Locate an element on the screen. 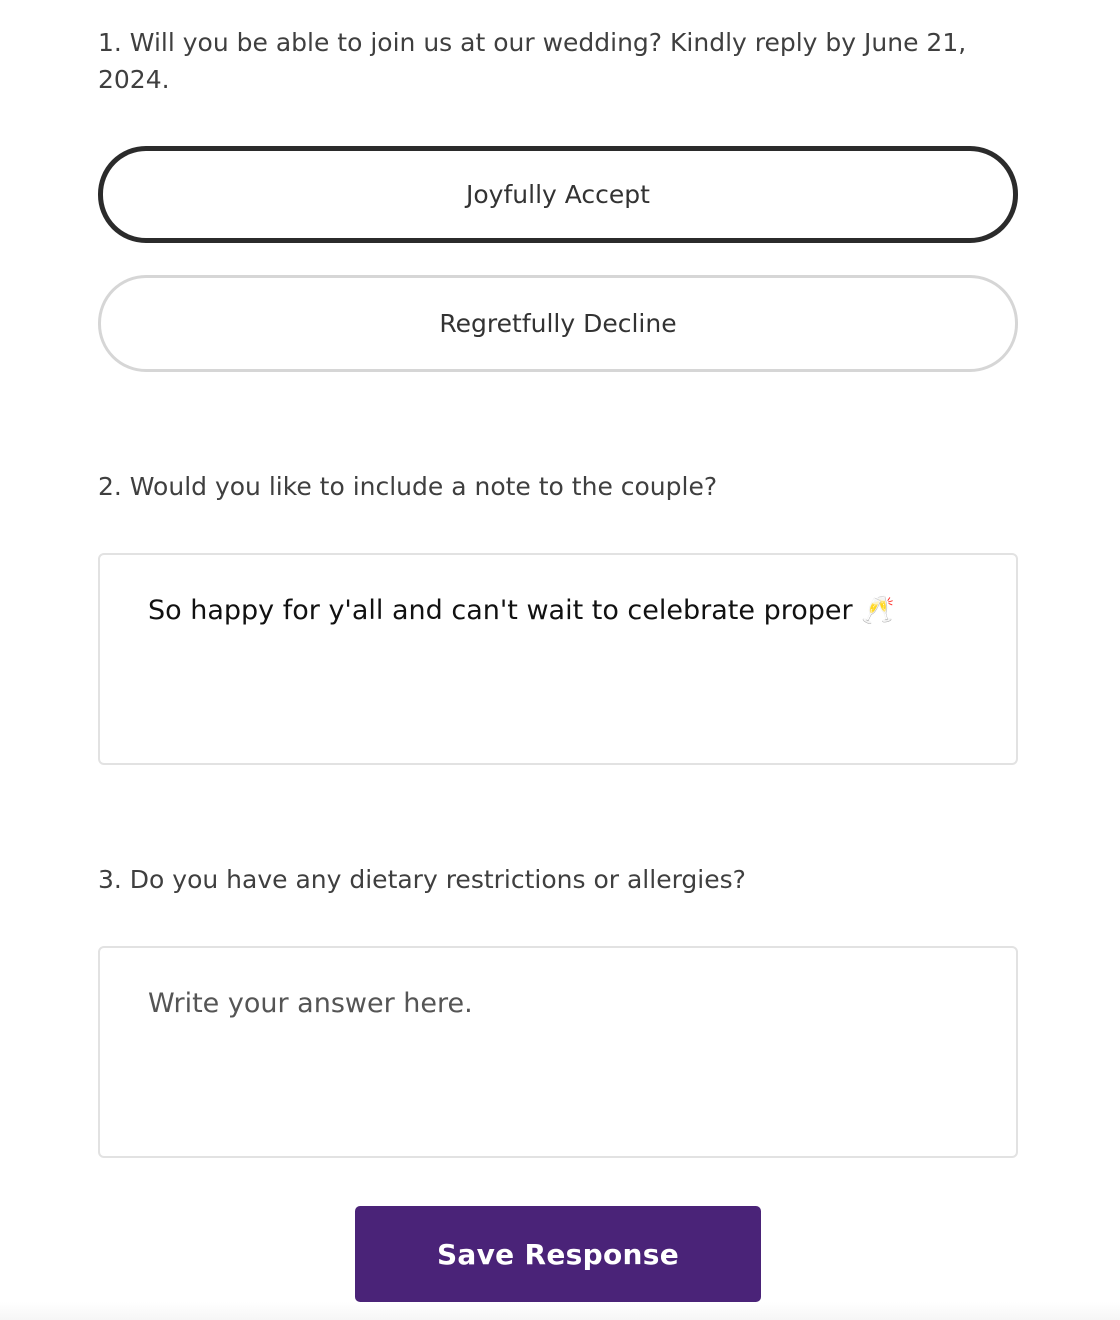  page-bottom-edge is located at coordinates (560, 1311).